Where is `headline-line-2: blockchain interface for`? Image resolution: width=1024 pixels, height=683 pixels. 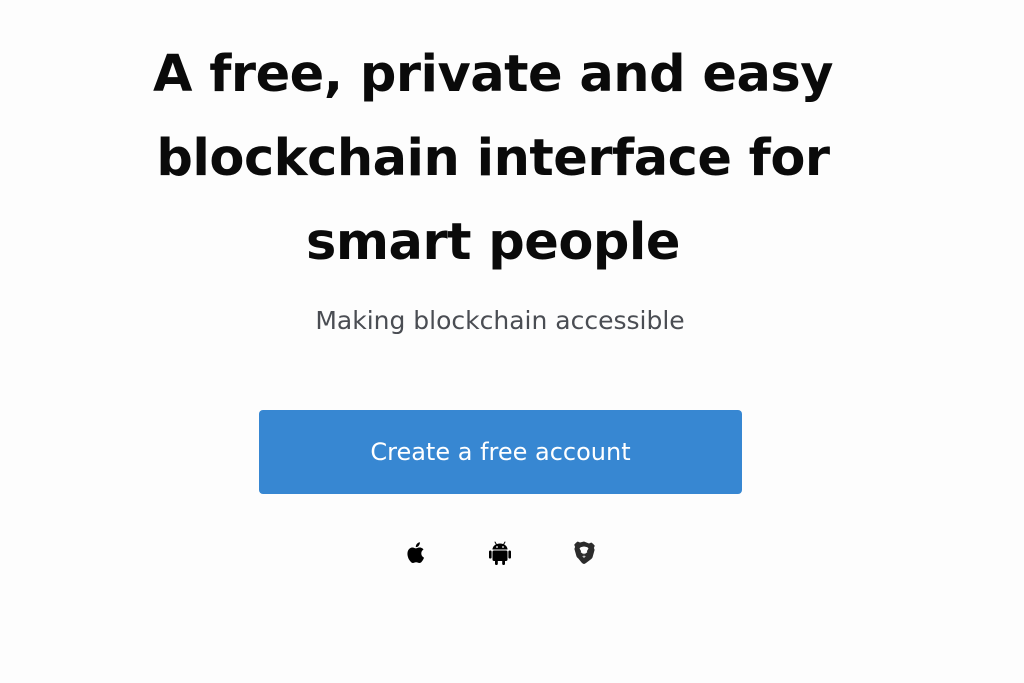
headline-line-2: blockchain interface for is located at coordinates (493, 158).